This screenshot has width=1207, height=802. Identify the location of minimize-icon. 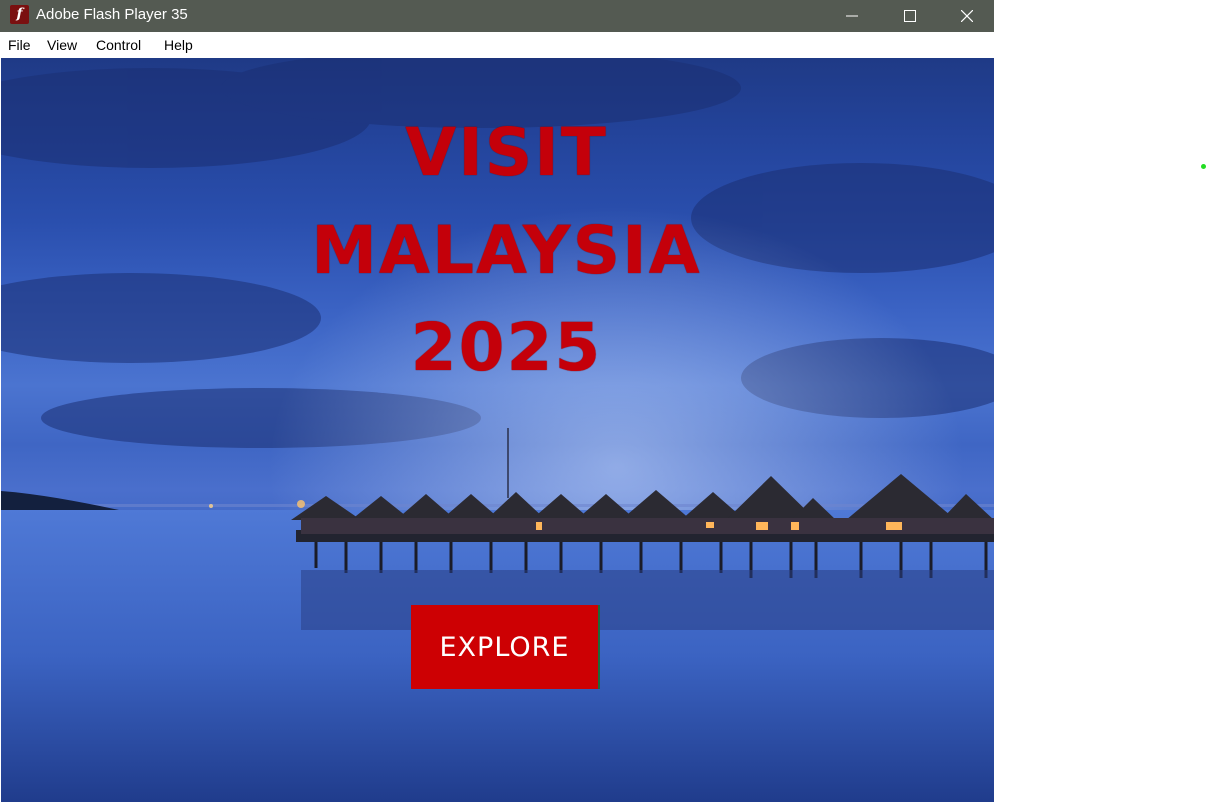
(852, 16).